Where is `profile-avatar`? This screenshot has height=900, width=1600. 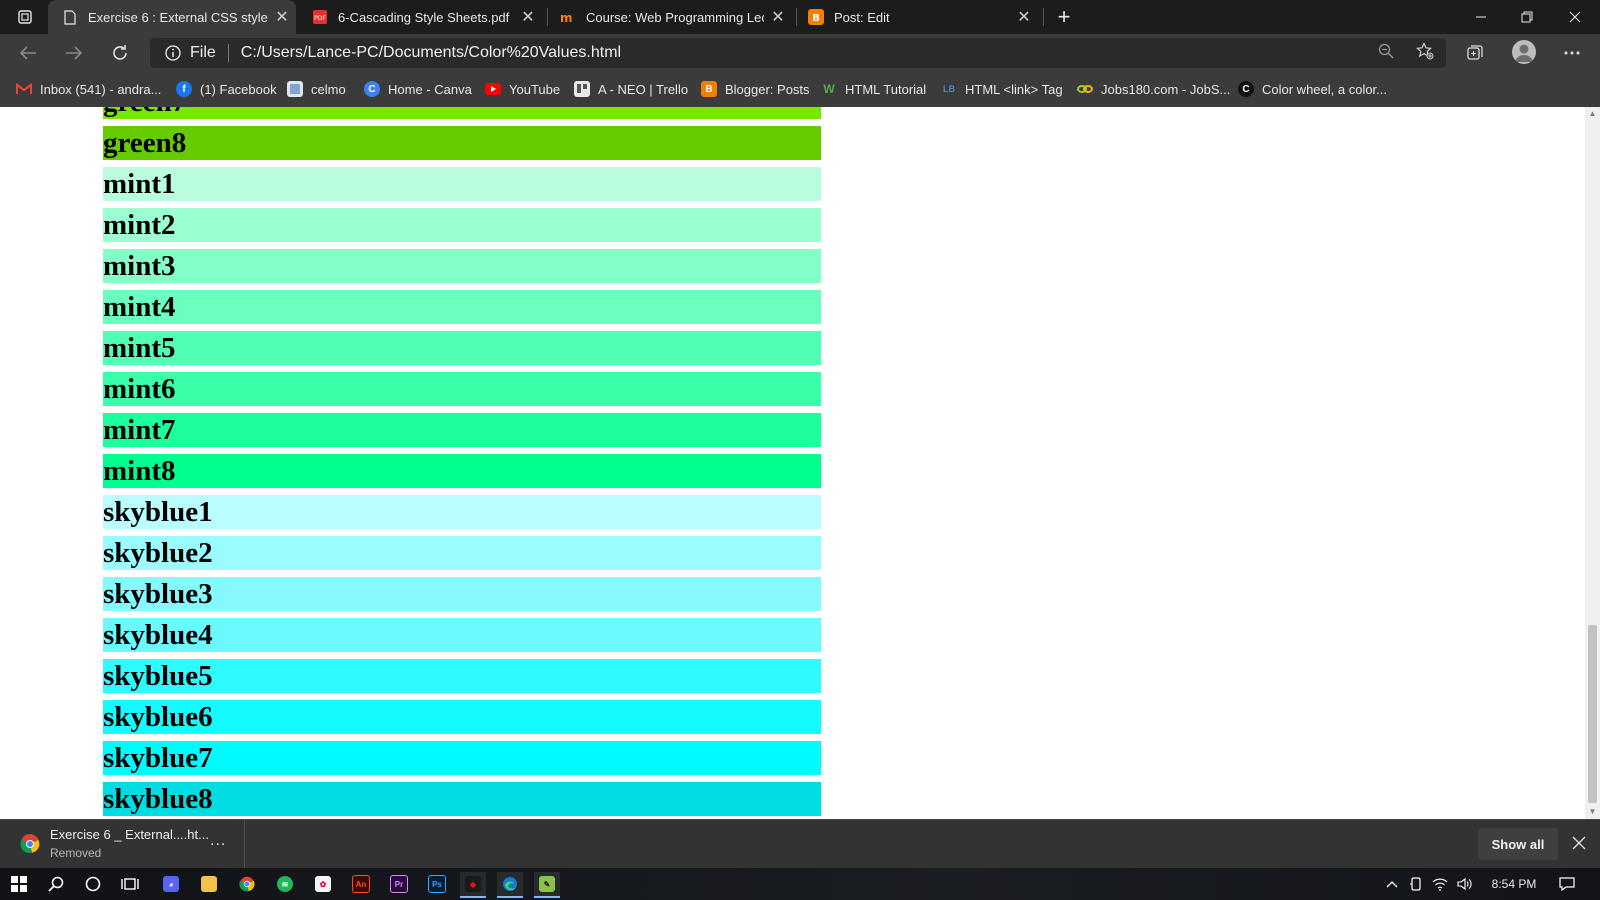
profile-avatar is located at coordinates (1524, 52).